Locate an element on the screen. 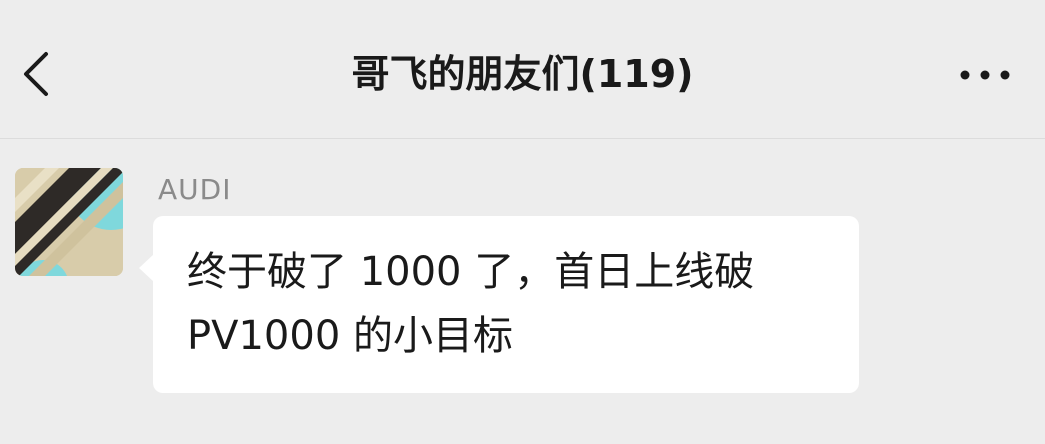 The height and width of the screenshot is (444, 1045). more-button is located at coordinates (985, 75).